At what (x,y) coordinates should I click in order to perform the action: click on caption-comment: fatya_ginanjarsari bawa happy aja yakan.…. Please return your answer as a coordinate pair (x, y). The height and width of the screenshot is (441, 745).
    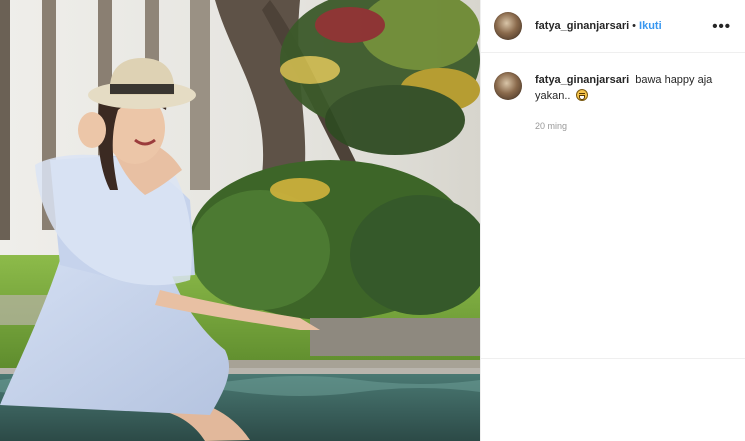
    Looking at the image, I should click on (613, 93).